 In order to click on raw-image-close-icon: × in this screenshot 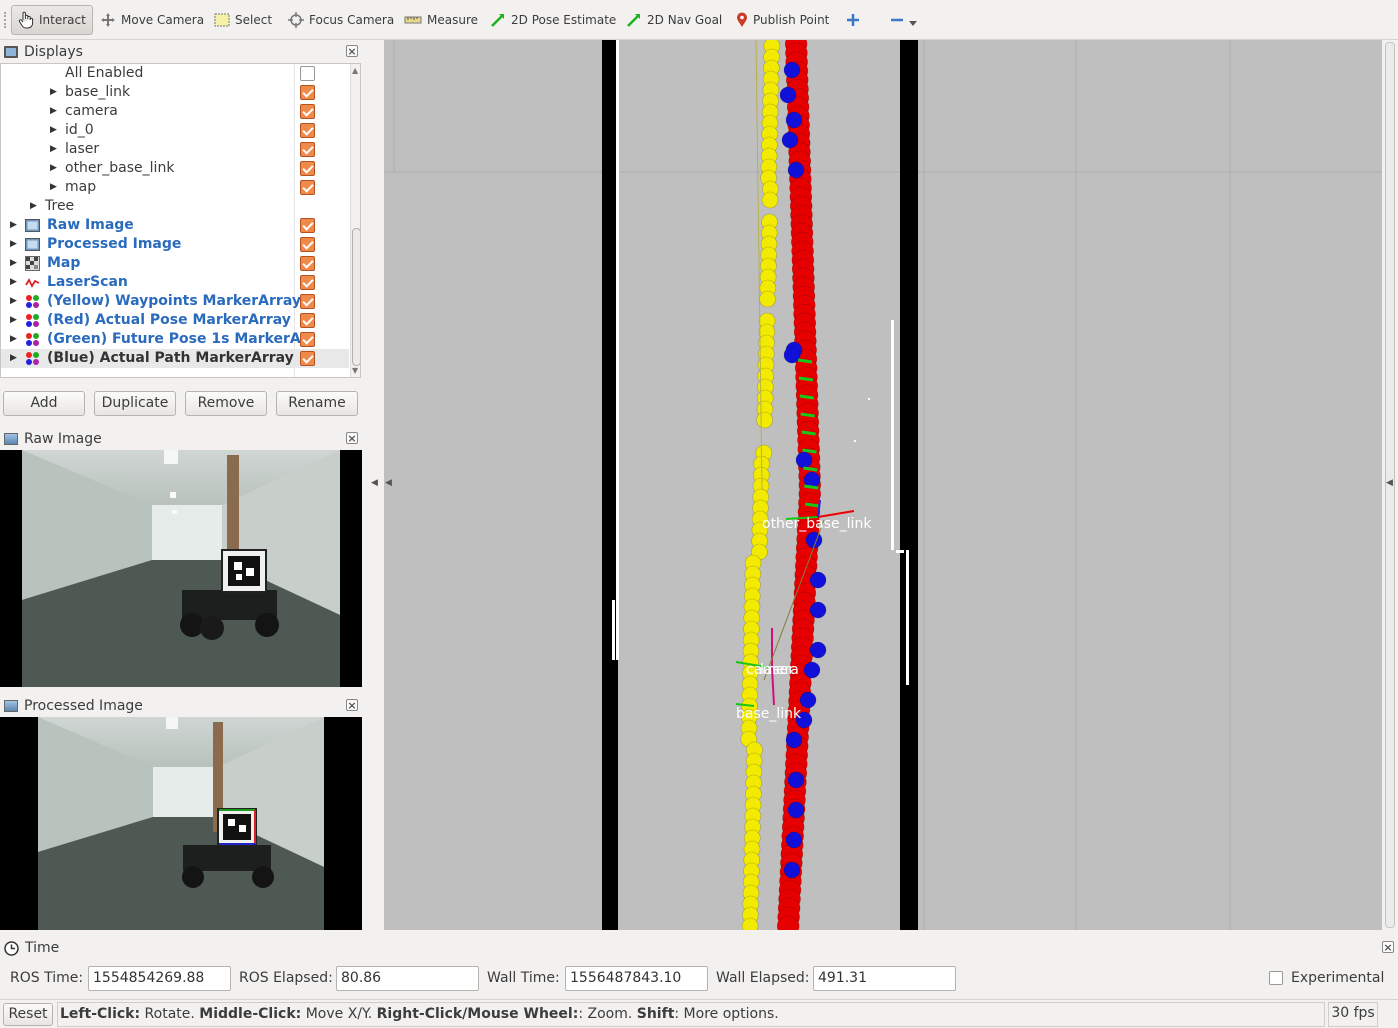, I will do `click(352, 438)`.